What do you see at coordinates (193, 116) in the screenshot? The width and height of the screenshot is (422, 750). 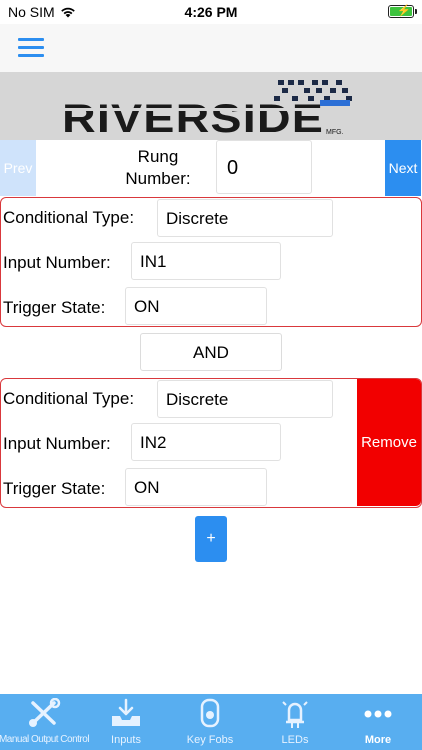 I see `logo-wordmark: RIVERSIDE` at bounding box center [193, 116].